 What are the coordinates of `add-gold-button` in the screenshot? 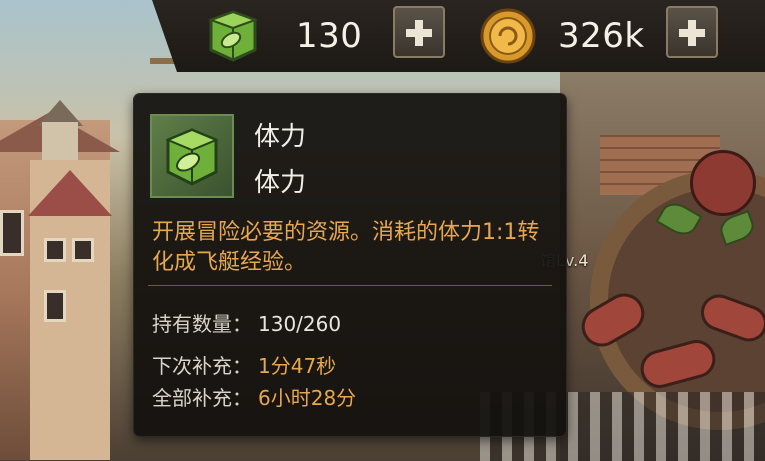 It's located at (692, 32).